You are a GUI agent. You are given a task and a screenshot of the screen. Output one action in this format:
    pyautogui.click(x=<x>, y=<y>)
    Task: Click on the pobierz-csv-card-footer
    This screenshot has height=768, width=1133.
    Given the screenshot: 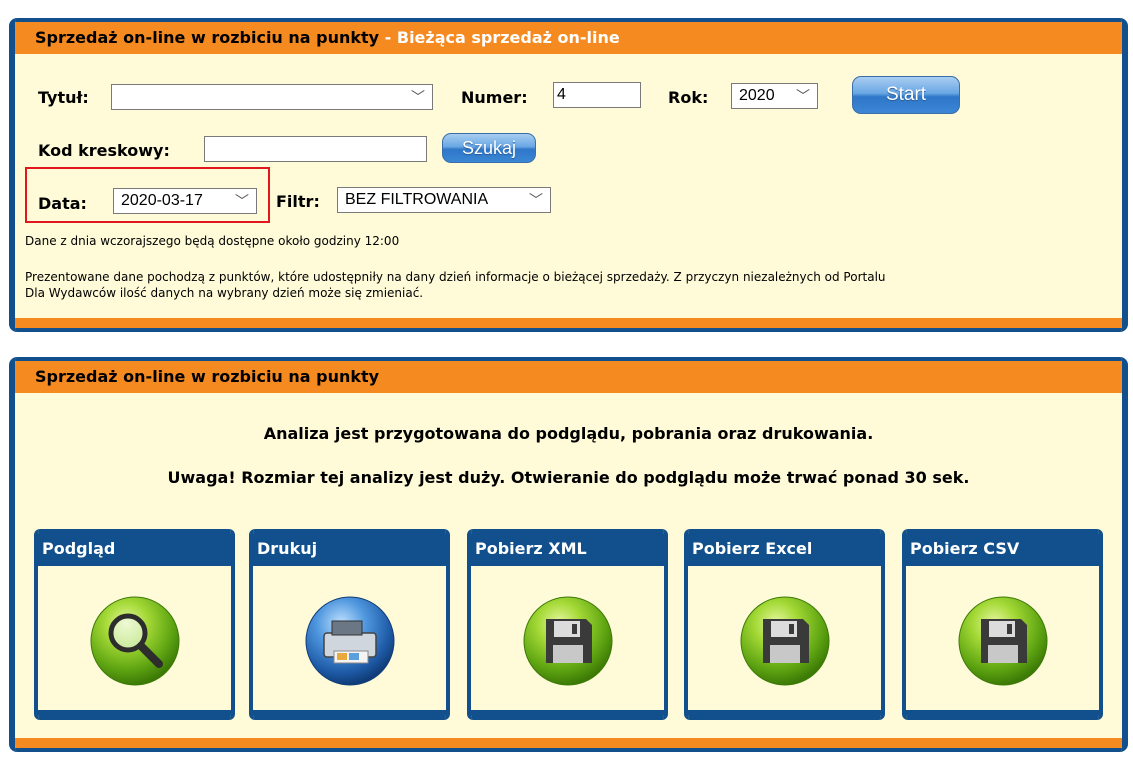 What is the action you would take?
    pyautogui.click(x=1002, y=715)
    